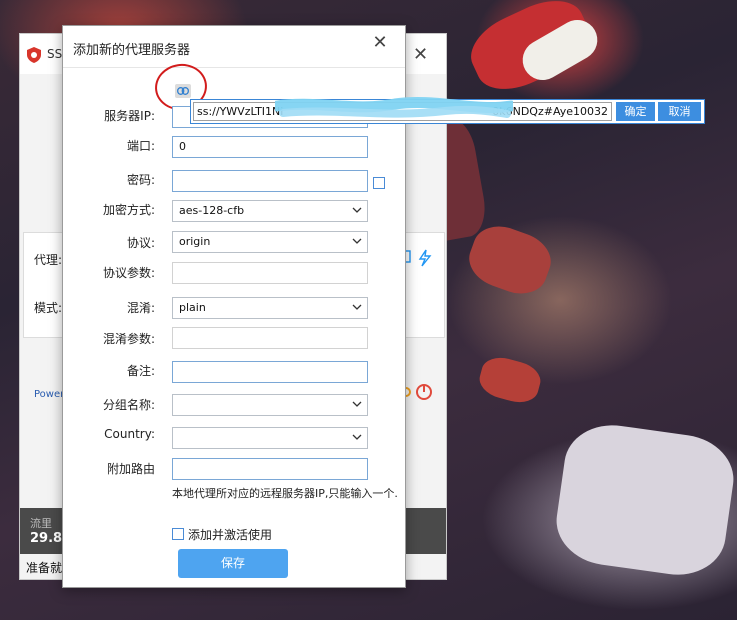 The height and width of the screenshot is (620, 737). Describe the element at coordinates (230, 535) in the screenshot. I see `activate-label: 添加并激活使用` at that location.